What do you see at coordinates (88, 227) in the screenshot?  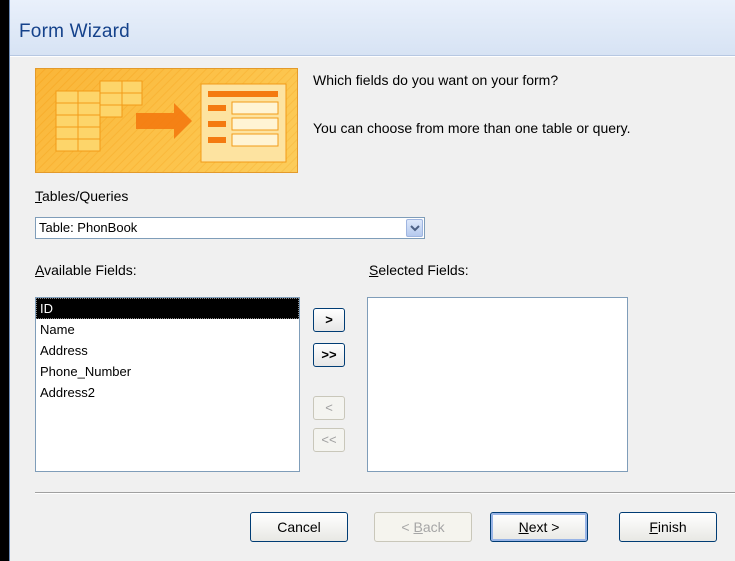 I see `tables-queries-value: Table: PhonBook` at bounding box center [88, 227].